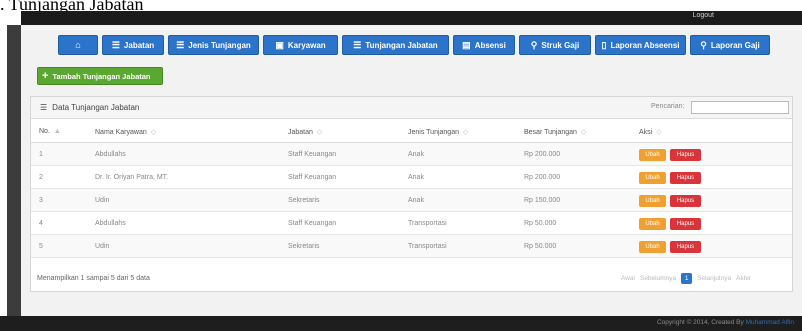 This screenshot has height=331, width=802. What do you see at coordinates (770, 322) in the screenshot?
I see `author-link: Muhammad Alfin` at bounding box center [770, 322].